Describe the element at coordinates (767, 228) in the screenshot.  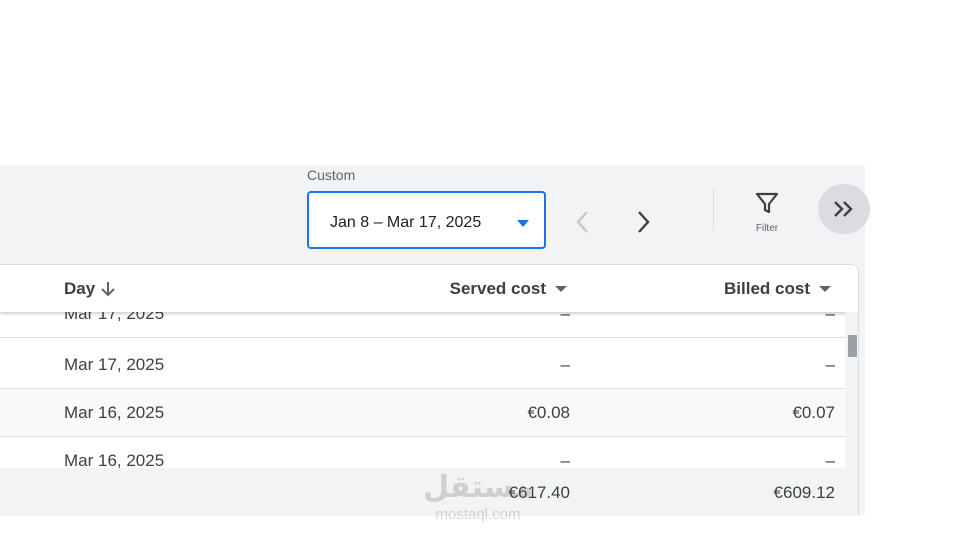
I see `filter-label: Filter` at that location.